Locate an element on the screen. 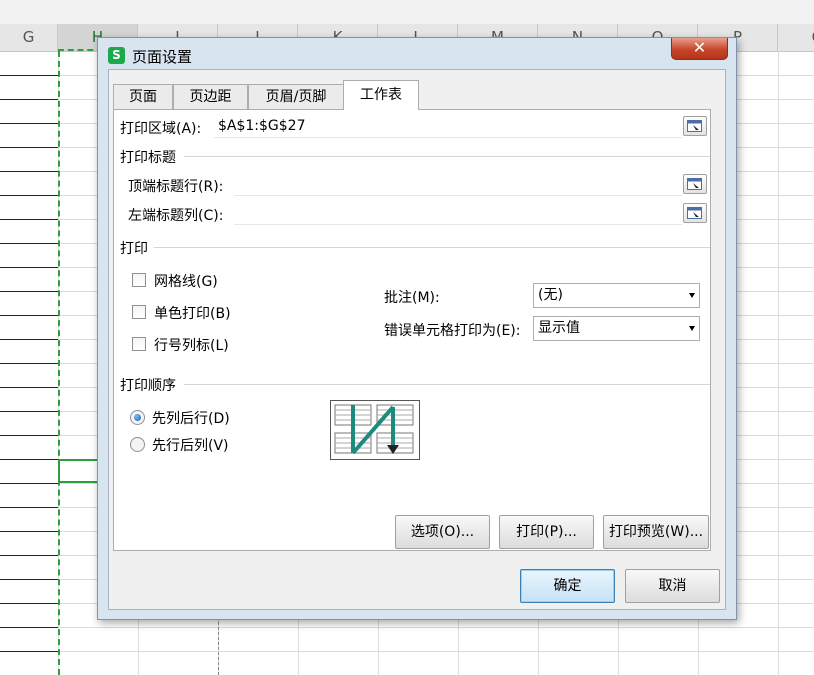  left-title-cols-range-button is located at coordinates (695, 213).